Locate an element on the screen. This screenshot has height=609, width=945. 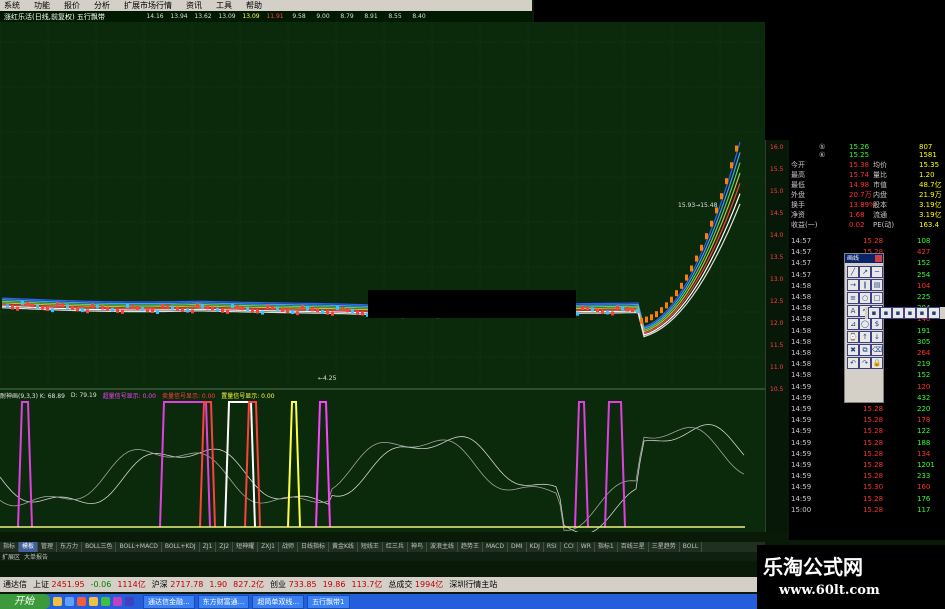
menu-item-5: 资讯 is located at coordinates (197, 5).